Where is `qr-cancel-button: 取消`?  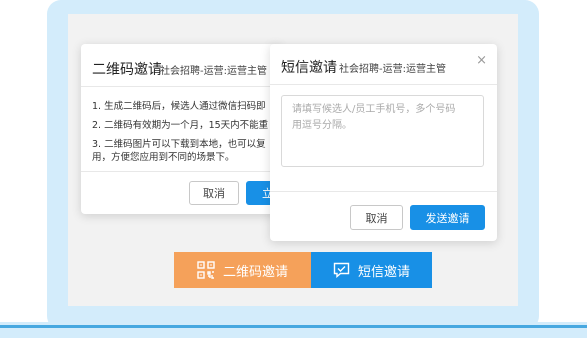 qr-cancel-button: 取消 is located at coordinates (214, 193).